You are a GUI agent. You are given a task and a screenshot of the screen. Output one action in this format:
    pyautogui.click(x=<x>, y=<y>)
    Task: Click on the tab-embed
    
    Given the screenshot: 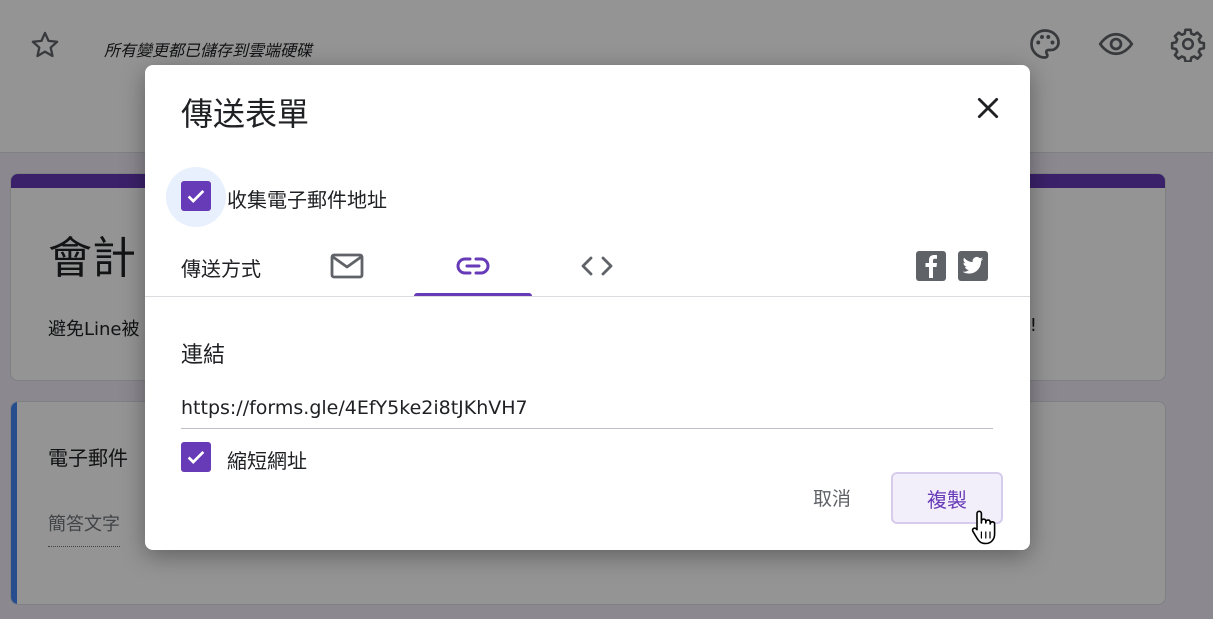 What is the action you would take?
    pyautogui.click(x=597, y=266)
    